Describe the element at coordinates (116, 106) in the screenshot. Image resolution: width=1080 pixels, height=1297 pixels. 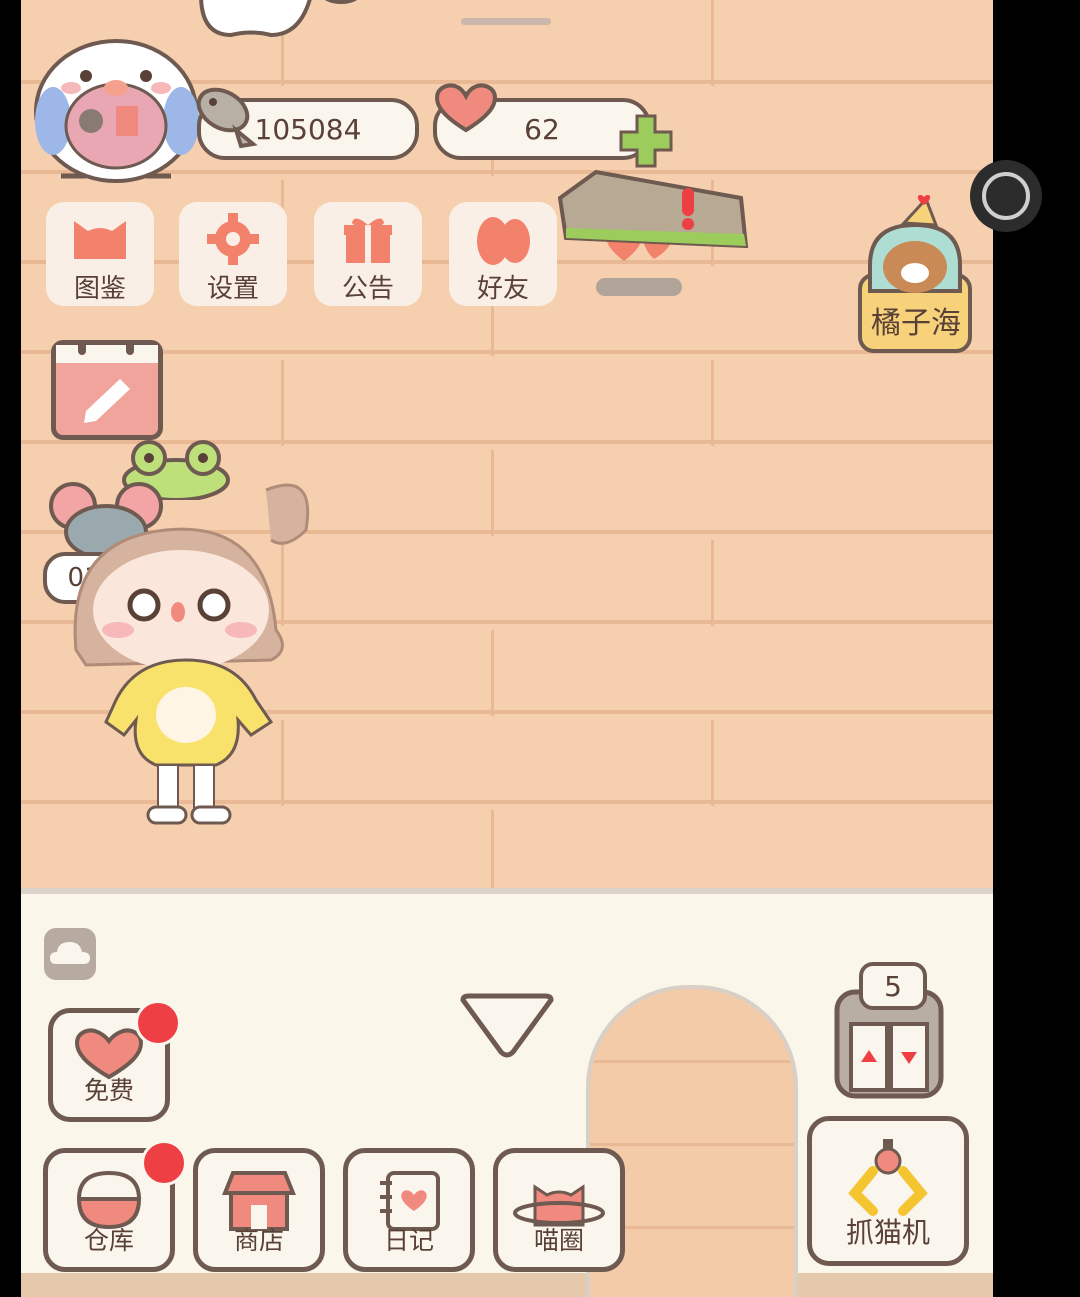
I see `avatar` at that location.